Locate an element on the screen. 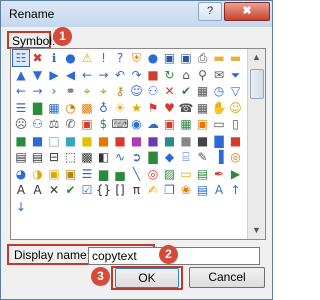  arrow-right-icon: → is located at coordinates (38, 91).